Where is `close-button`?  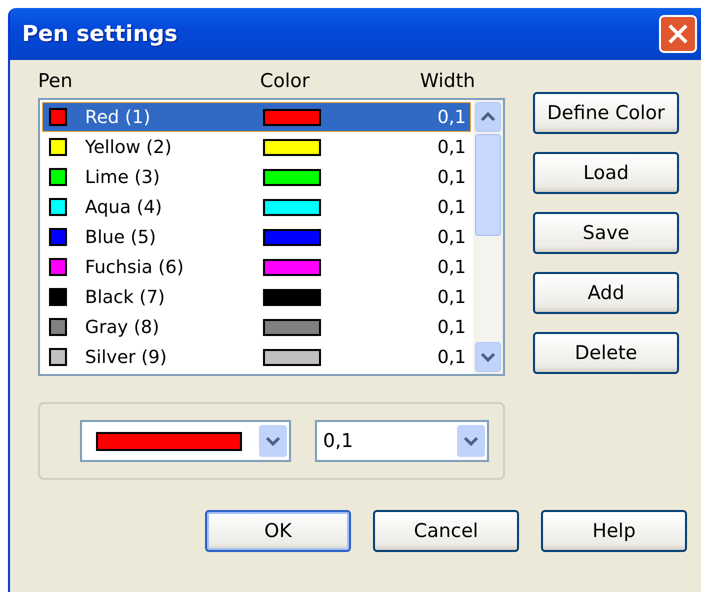 close-button is located at coordinates (678, 34).